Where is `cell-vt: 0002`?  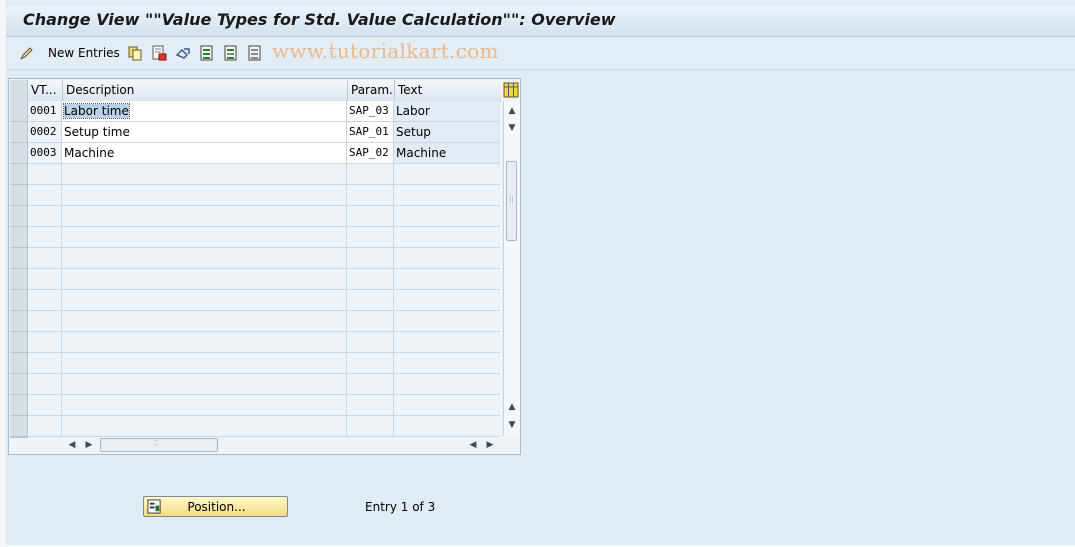
cell-vt: 0002 is located at coordinates (45, 132).